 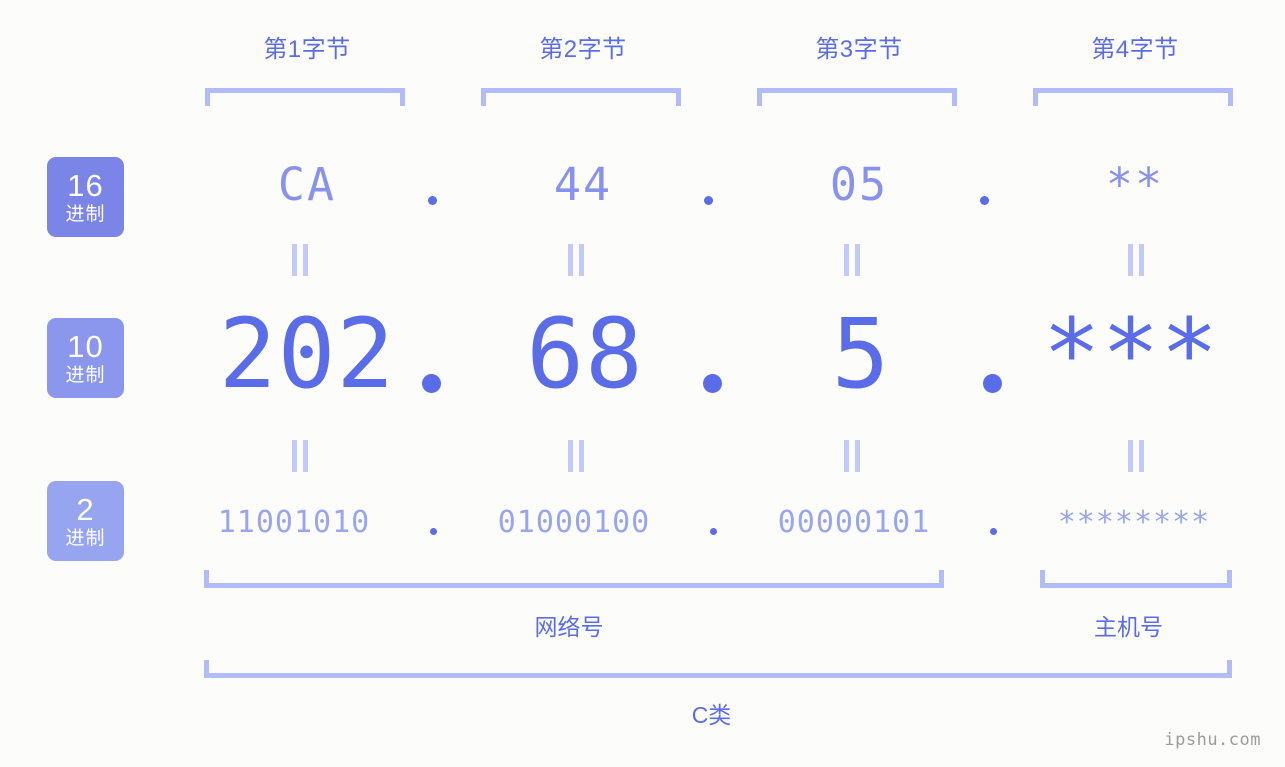 What do you see at coordinates (85, 509) in the screenshot?
I see `radix-badge-binary-number: 2` at bounding box center [85, 509].